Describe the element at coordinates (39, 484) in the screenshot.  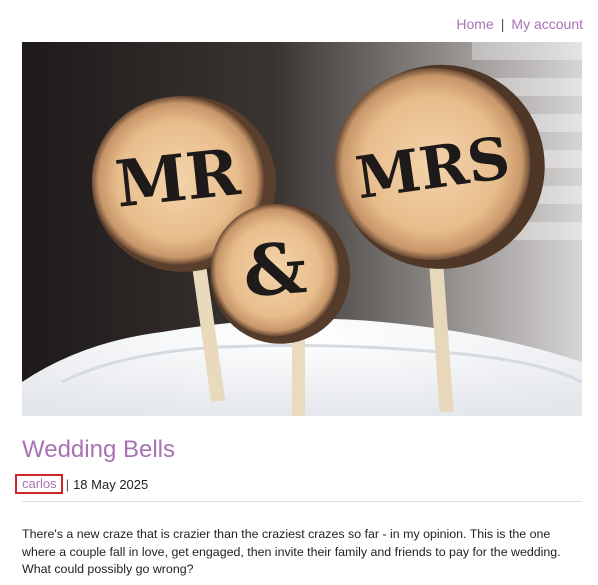
I see `author-link: carlos` at that location.